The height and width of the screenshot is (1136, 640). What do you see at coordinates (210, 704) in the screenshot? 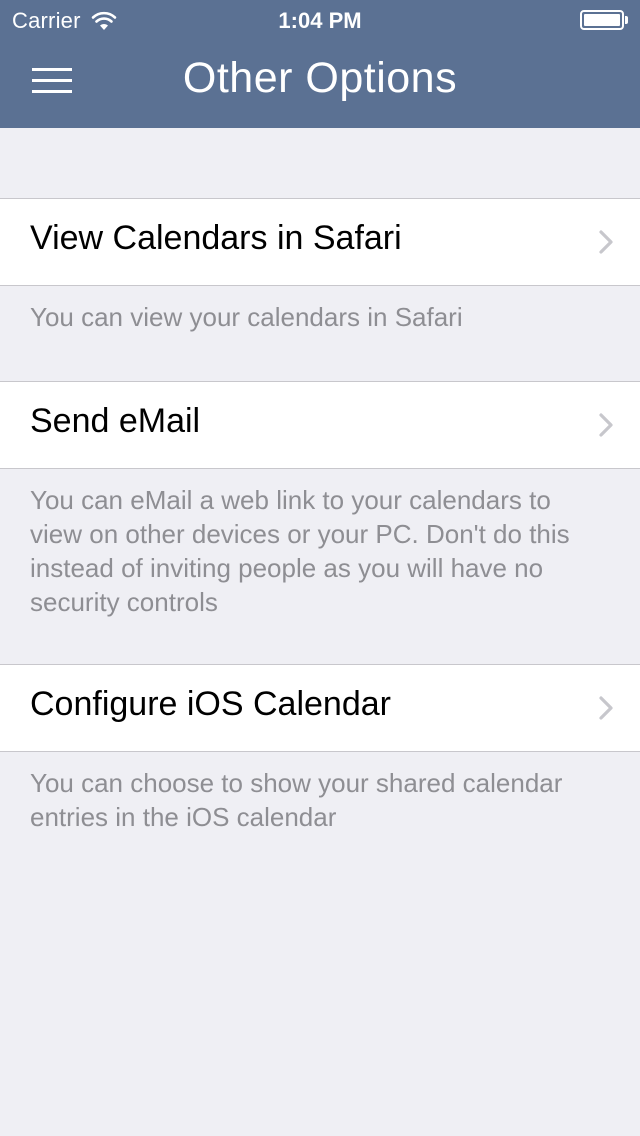
I see `option-label: Configure iOS Calendar` at bounding box center [210, 704].